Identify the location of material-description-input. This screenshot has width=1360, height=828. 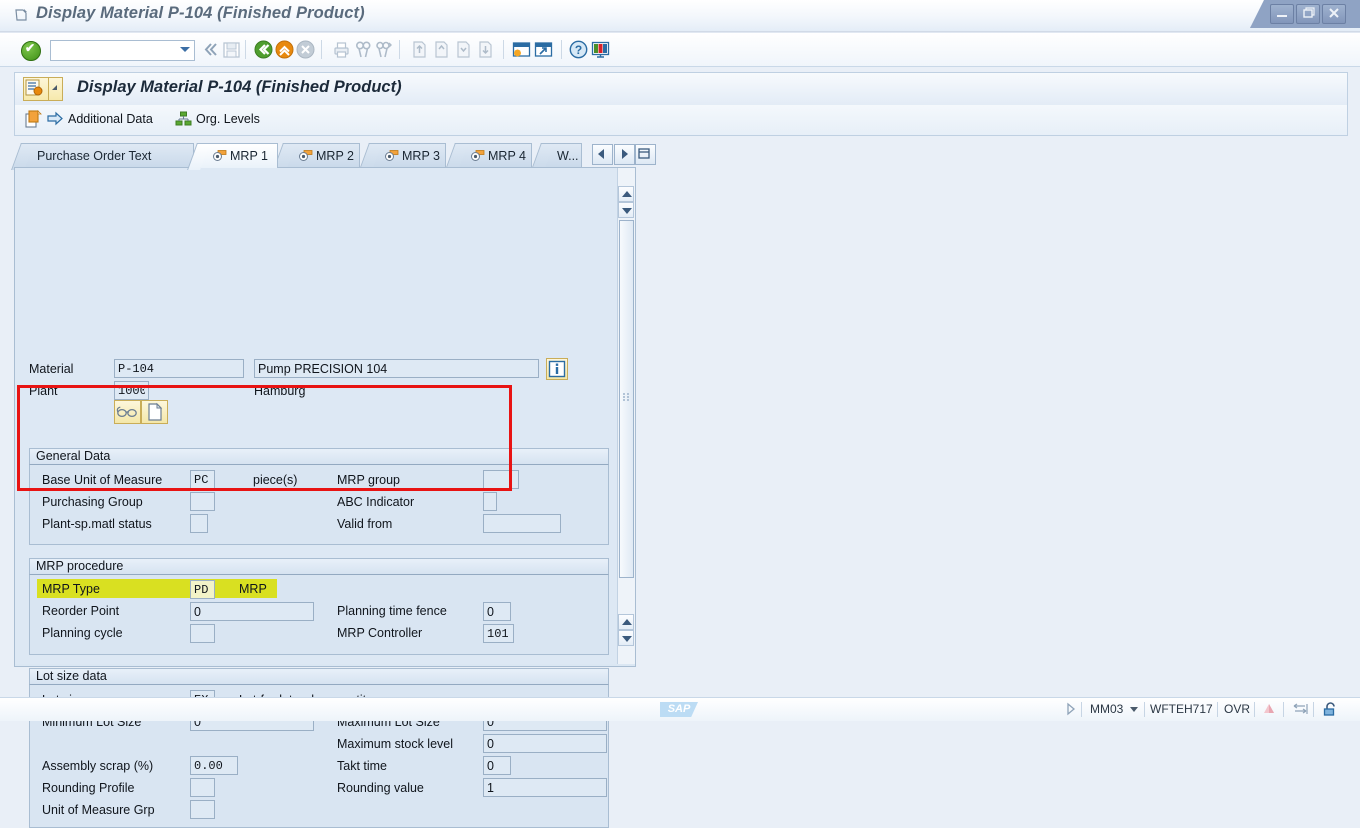
(396, 368).